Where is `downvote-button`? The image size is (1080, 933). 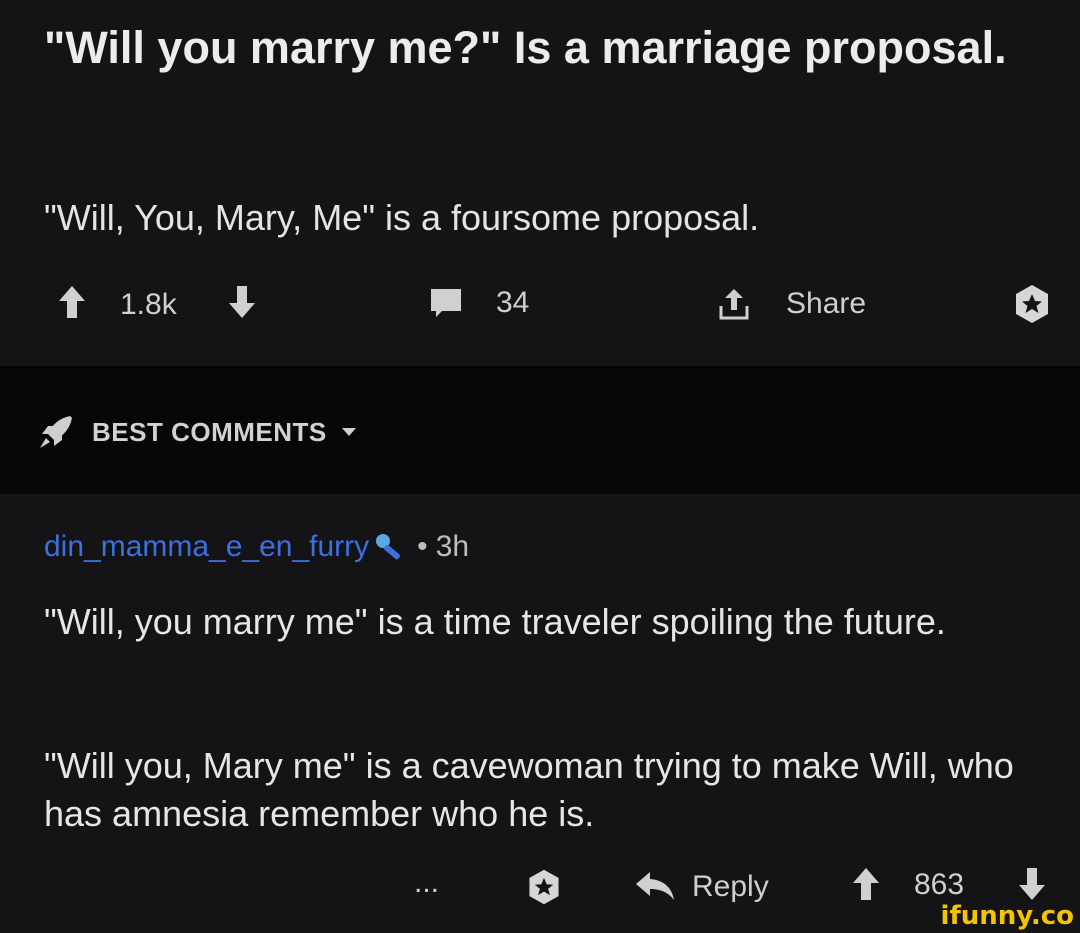
downvote-button is located at coordinates (242, 302).